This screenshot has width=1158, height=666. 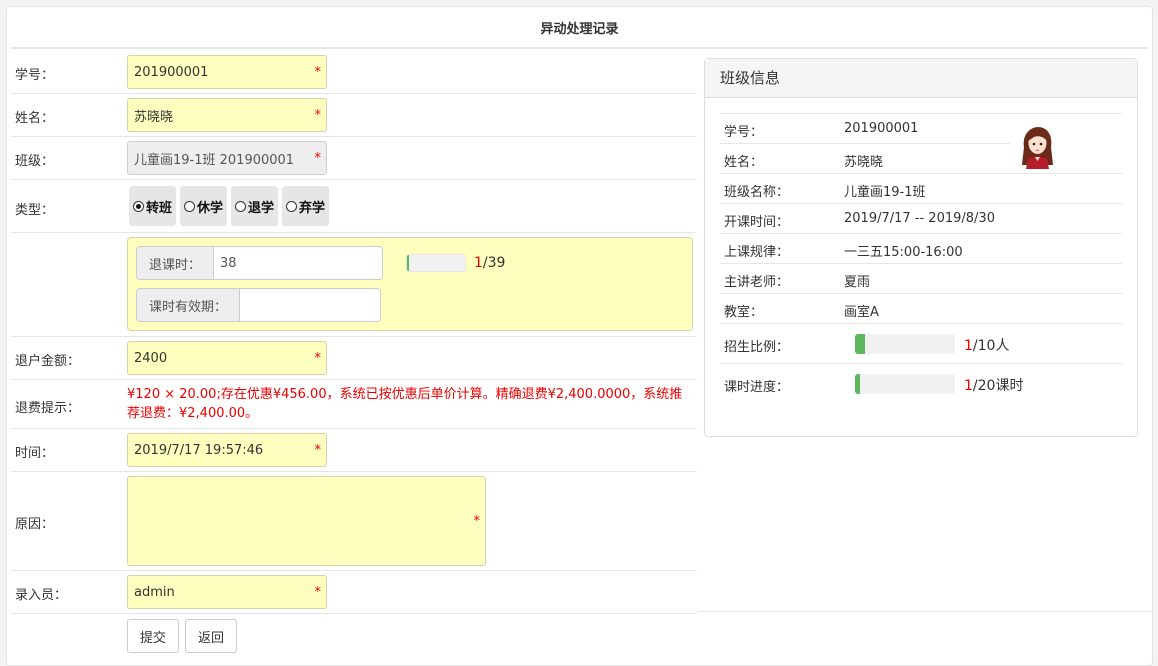 I want to click on radio-abandon: 弃学, so click(x=306, y=206).